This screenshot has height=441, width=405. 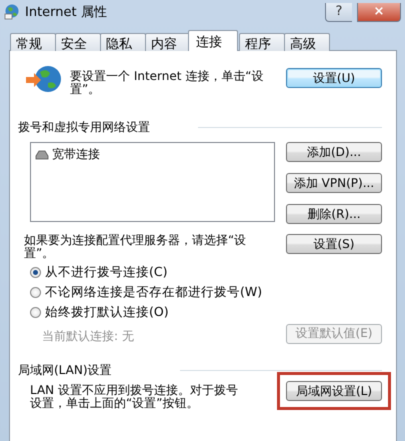 What do you see at coordinates (123, 42) in the screenshot?
I see `tab: 隐私` at bounding box center [123, 42].